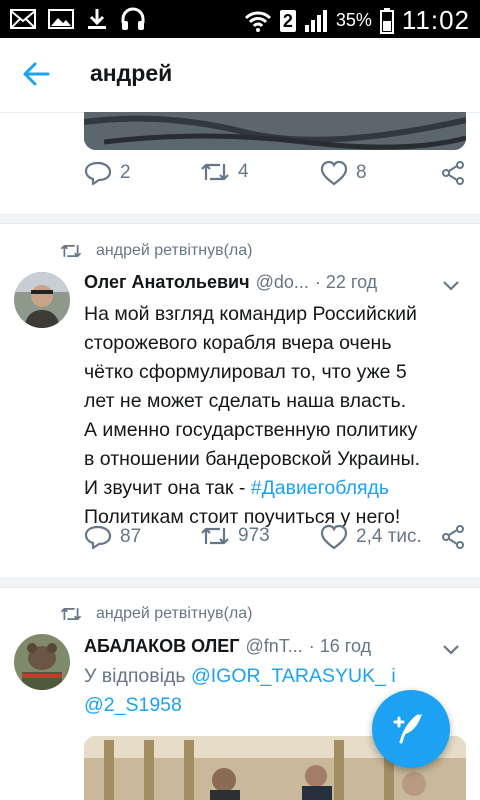 Image resolution: width=480 pixels, height=800 pixels. I want to click on author-name: Олег Анатольевич, so click(167, 282).